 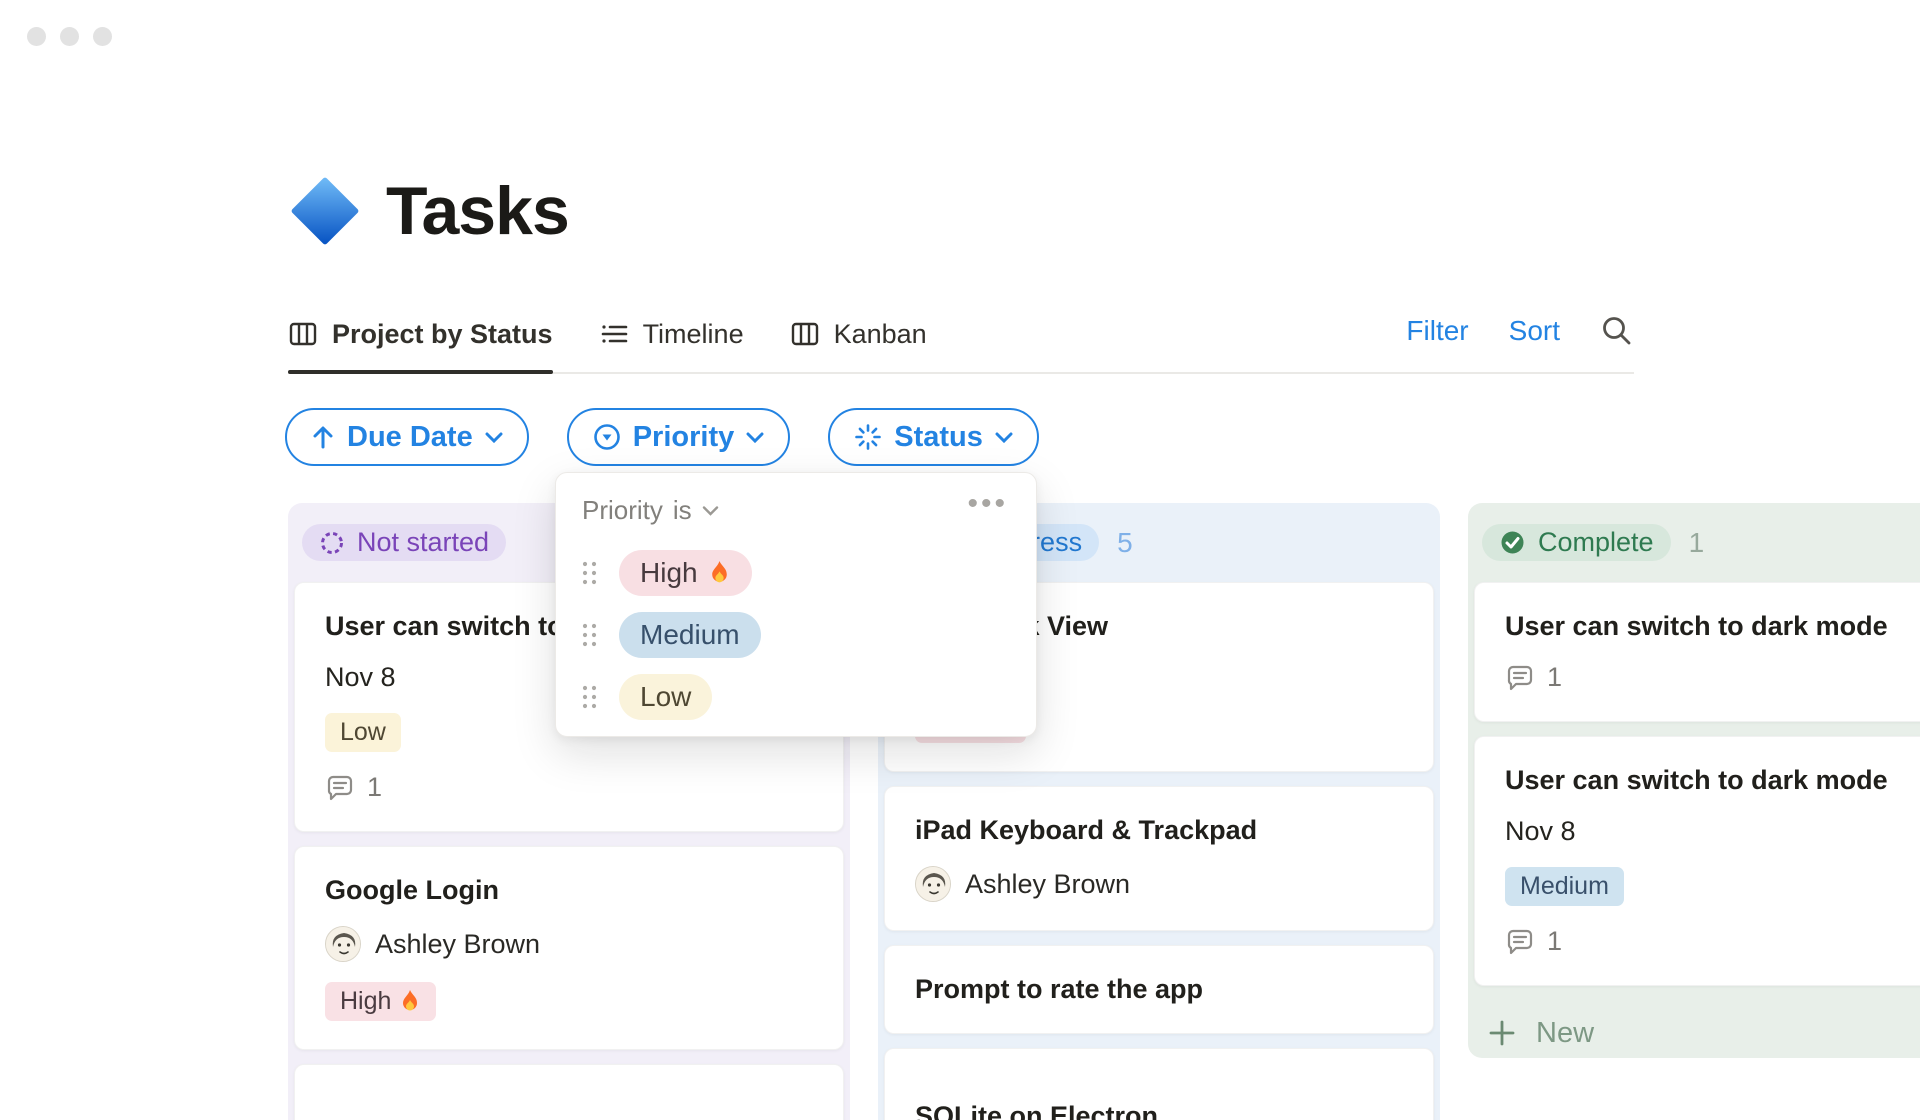 What do you see at coordinates (1564, 887) in the screenshot?
I see `priority-tag-medium: Medium` at bounding box center [1564, 887].